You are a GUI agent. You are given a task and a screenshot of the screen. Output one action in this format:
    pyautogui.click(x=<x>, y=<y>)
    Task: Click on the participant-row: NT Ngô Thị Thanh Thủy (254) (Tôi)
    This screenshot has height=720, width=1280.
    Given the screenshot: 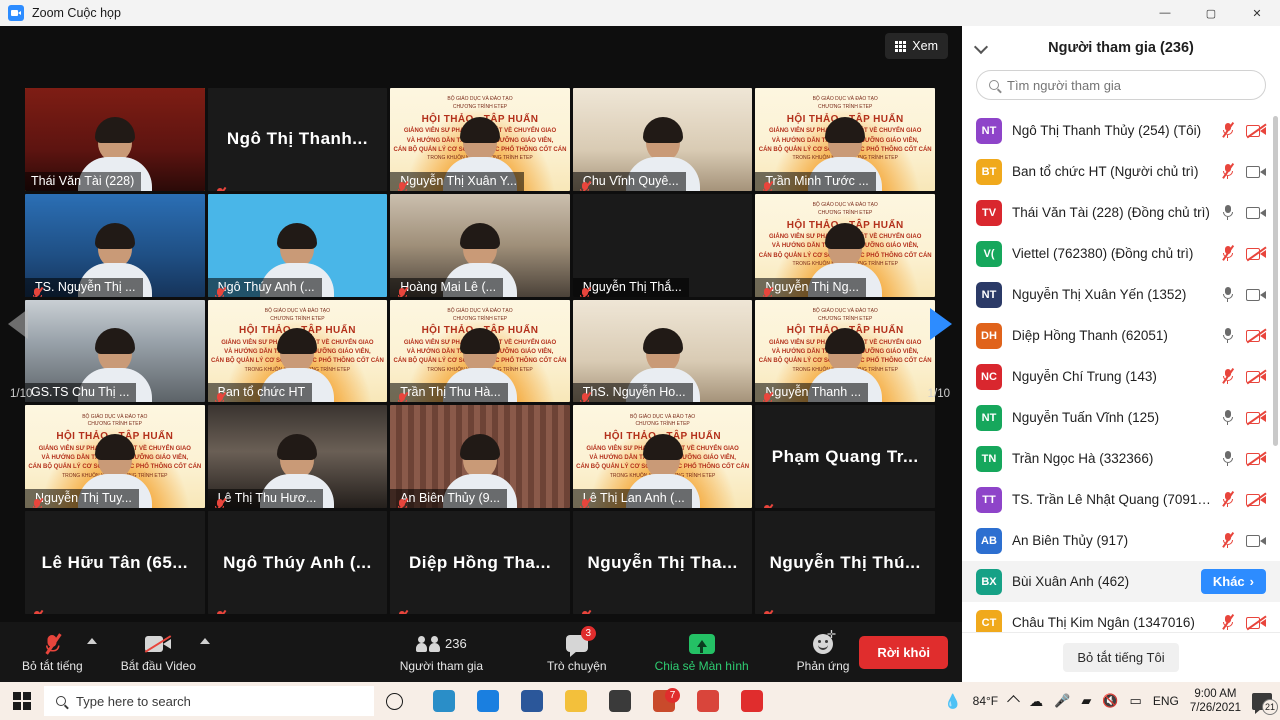 What is the action you would take?
    pyautogui.click(x=1121, y=130)
    